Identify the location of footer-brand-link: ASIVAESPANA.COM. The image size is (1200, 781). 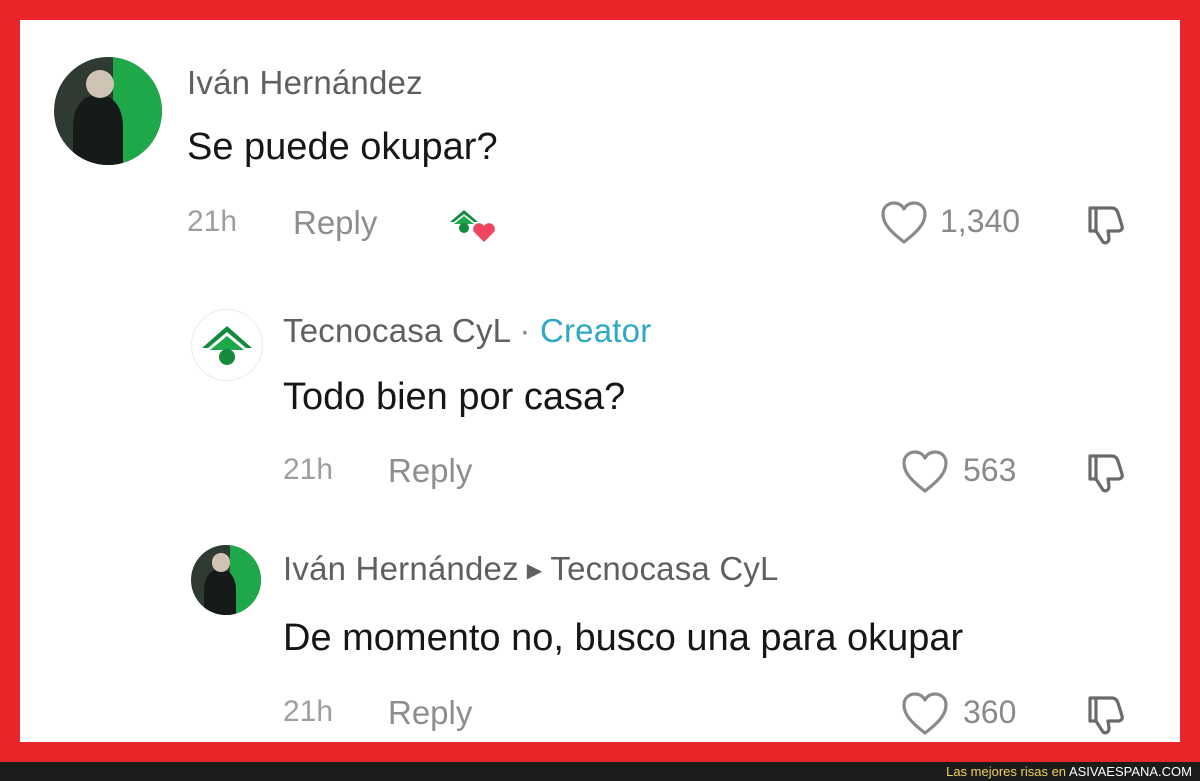
(1130, 771).